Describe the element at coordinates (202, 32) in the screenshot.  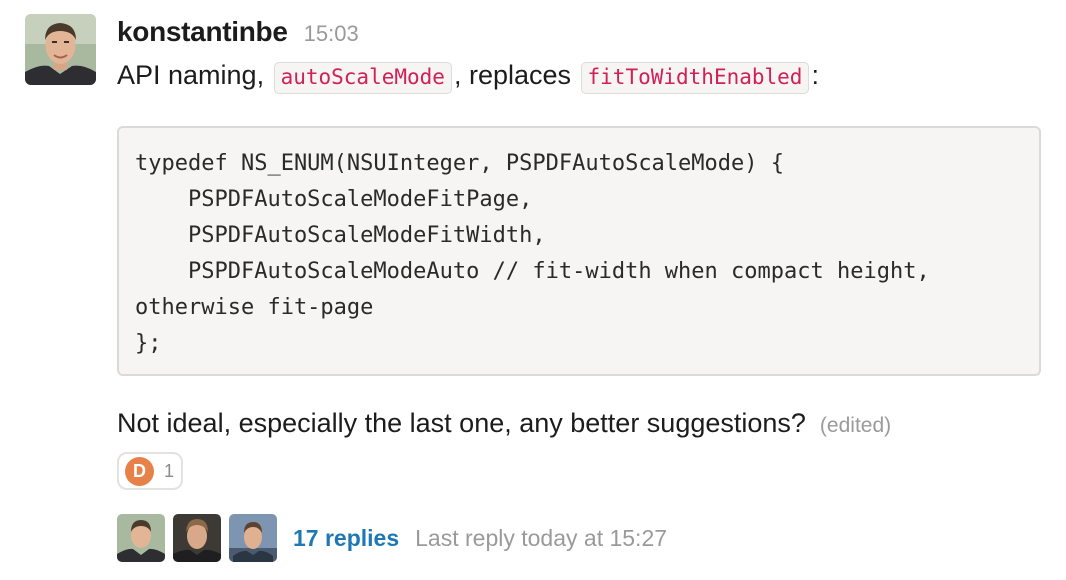
I see `author-name: konstantinbe` at that location.